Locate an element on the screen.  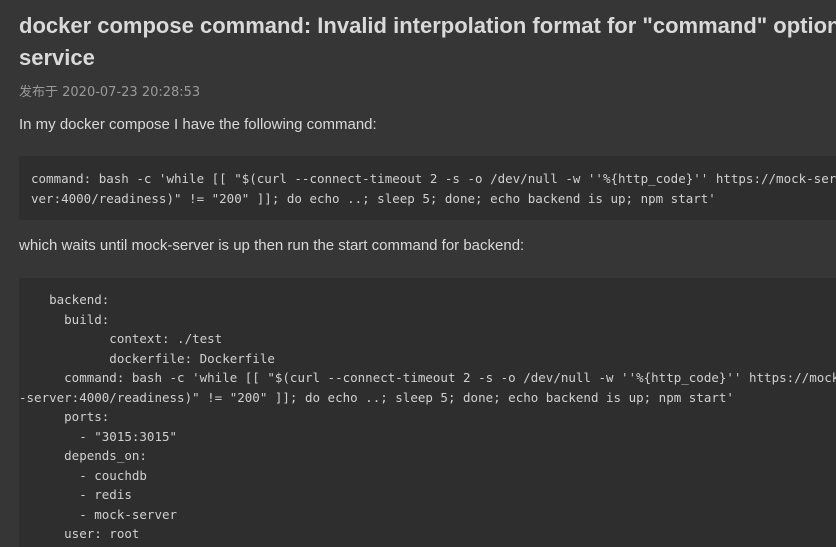
code-line: ports: is located at coordinates (64, 416).